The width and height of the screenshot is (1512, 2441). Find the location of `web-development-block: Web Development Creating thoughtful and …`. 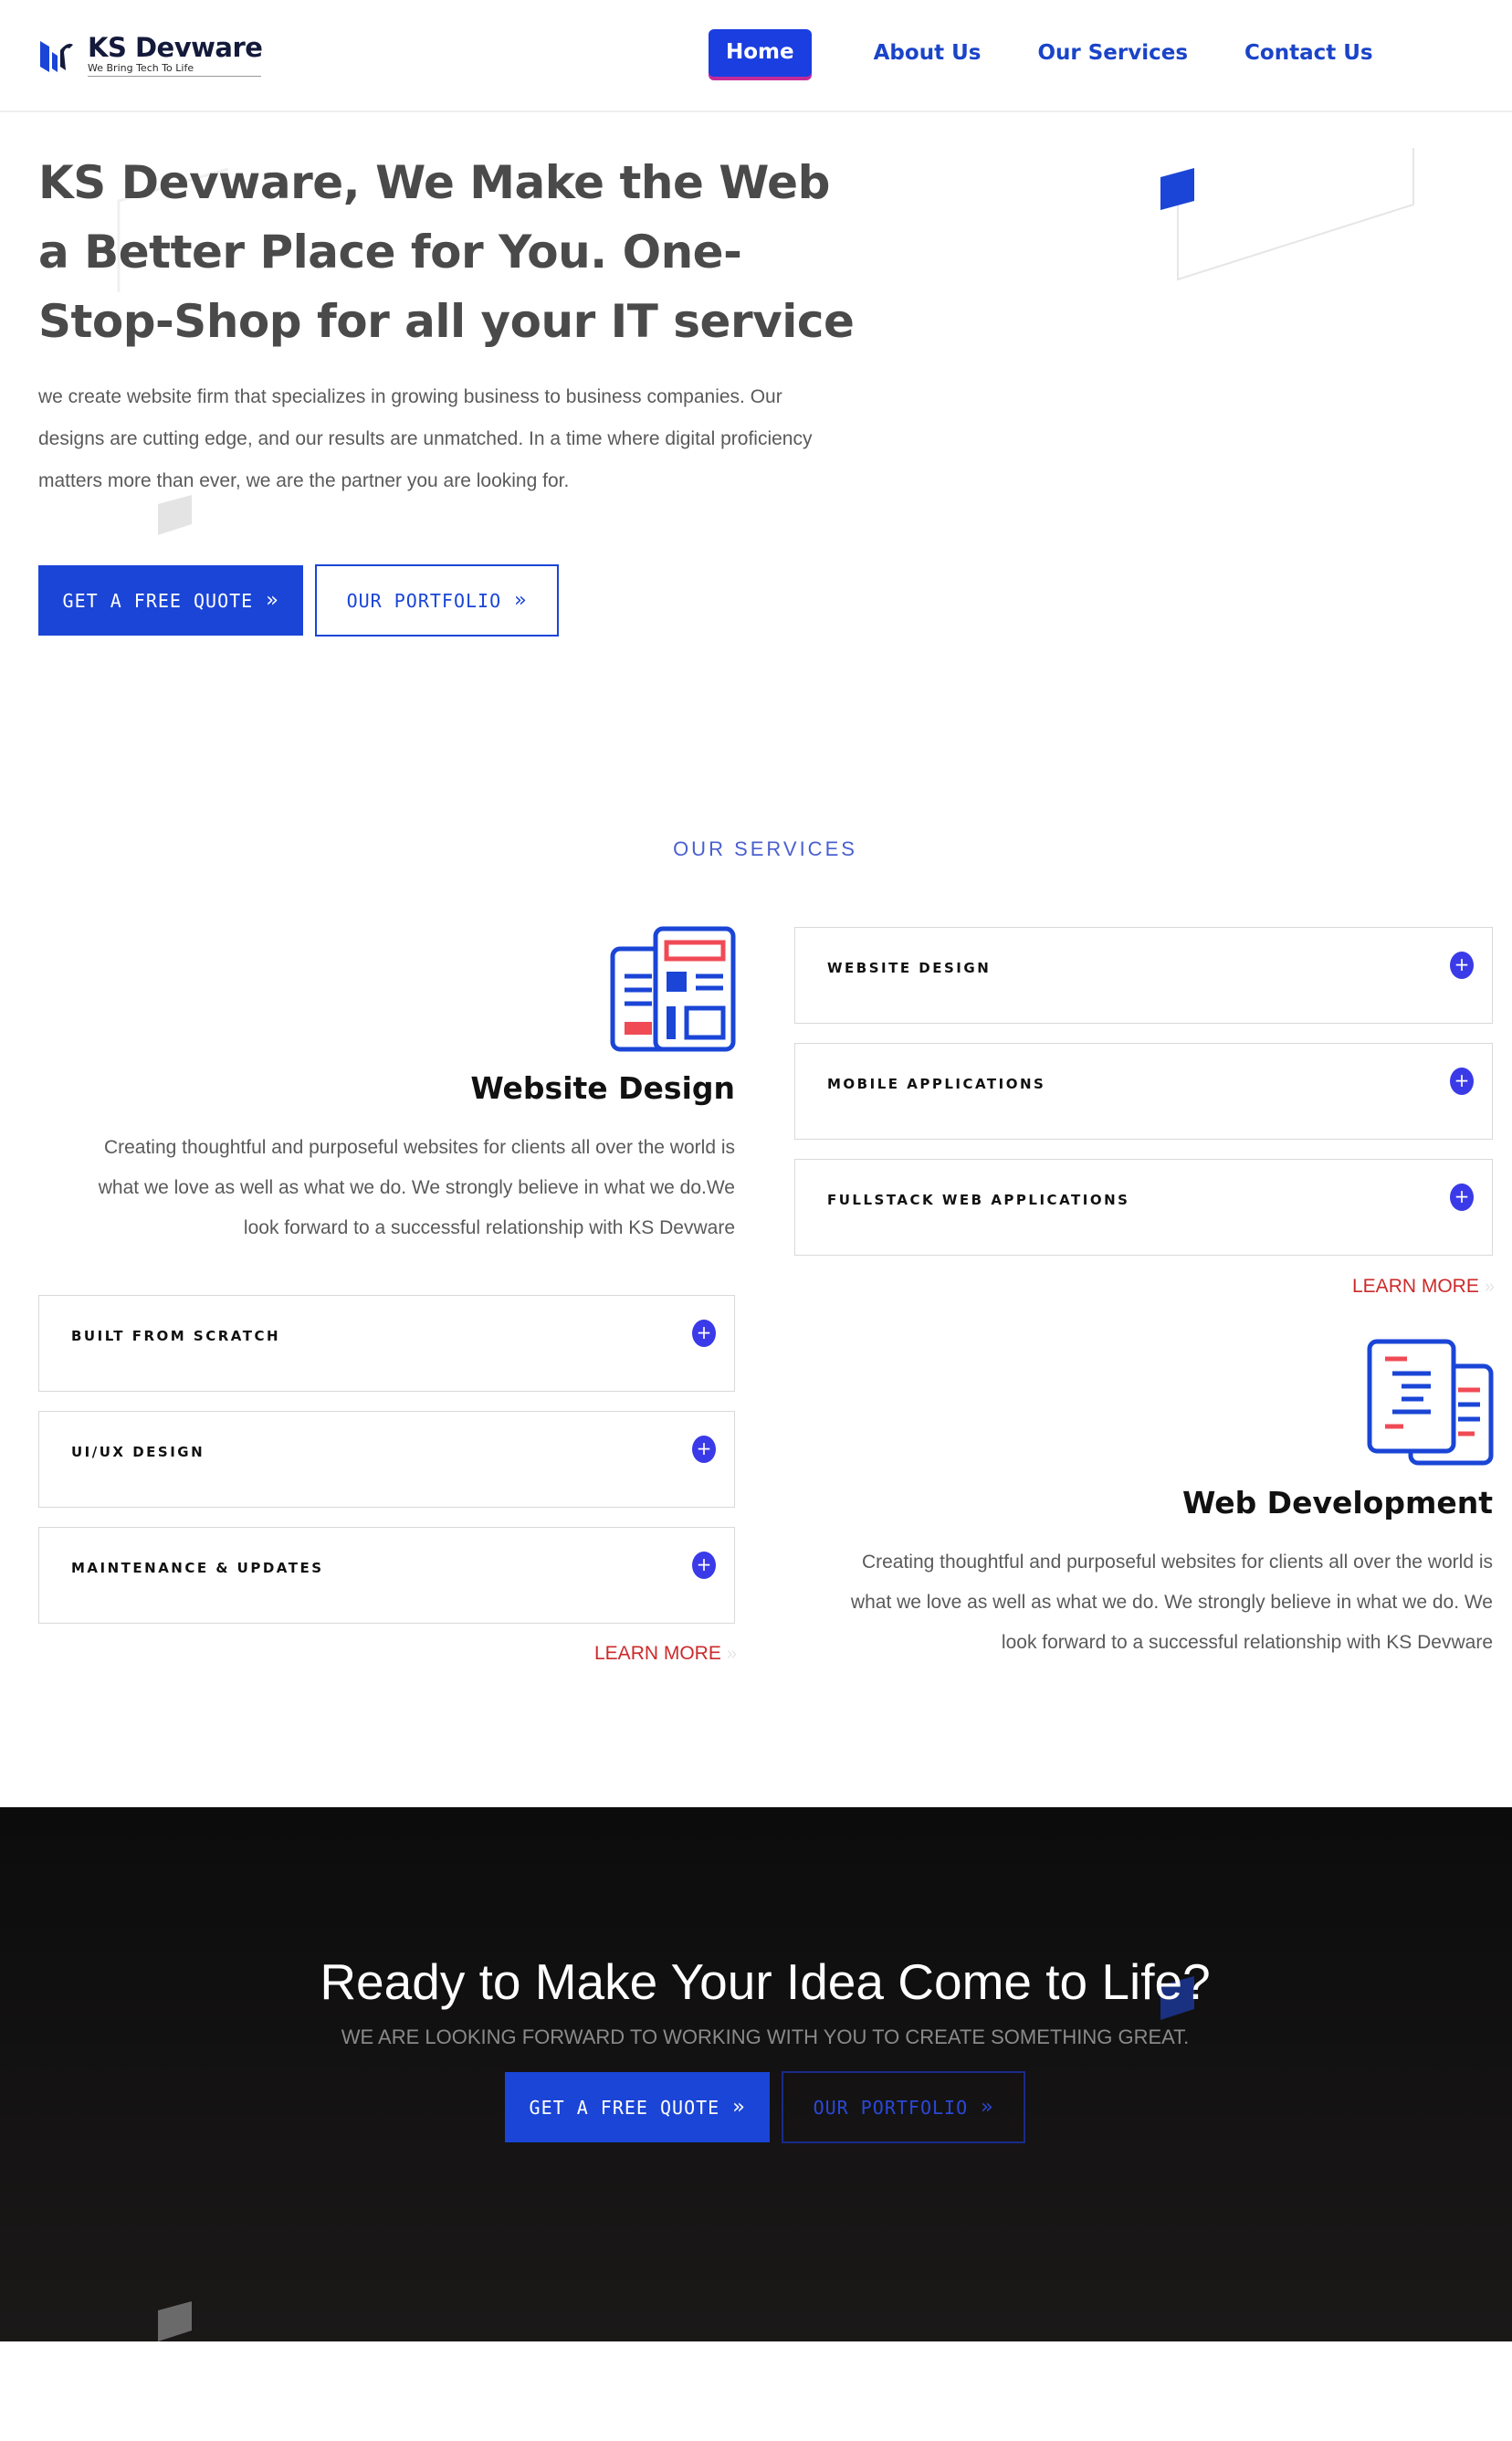

web-development-block: Web Development Creating thoughtful and … is located at coordinates (1148, 1574).